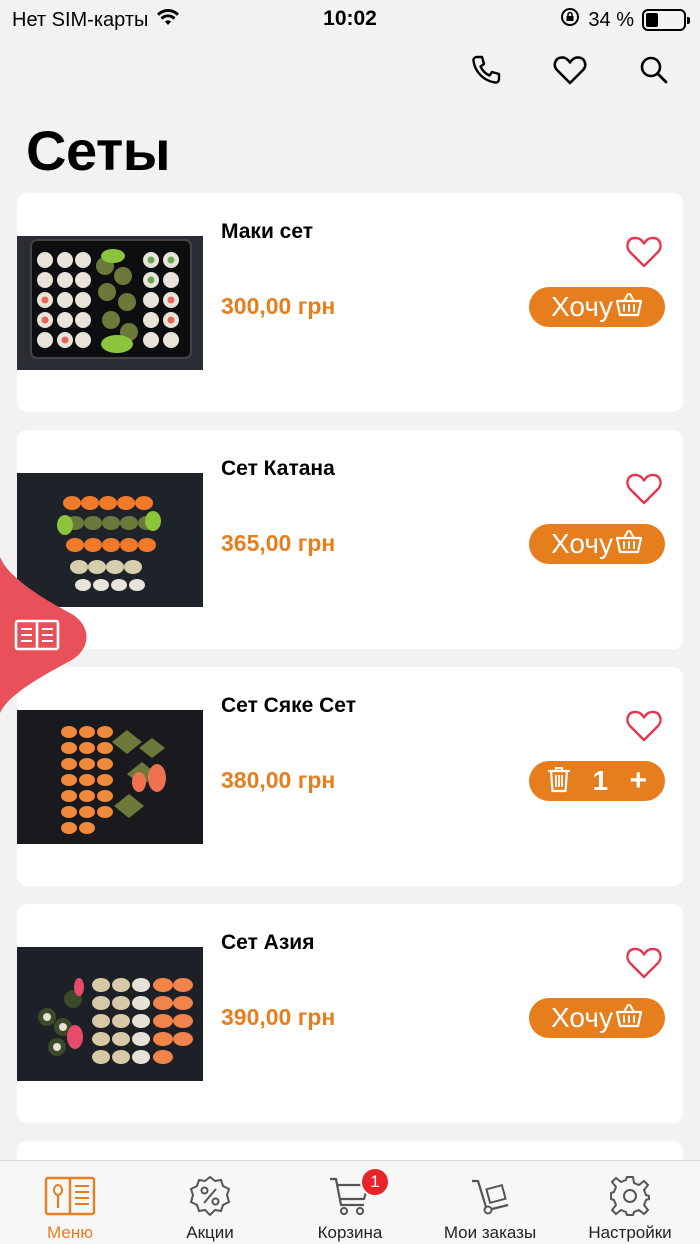  I want to click on delivery-icon, so click(490, 1196).